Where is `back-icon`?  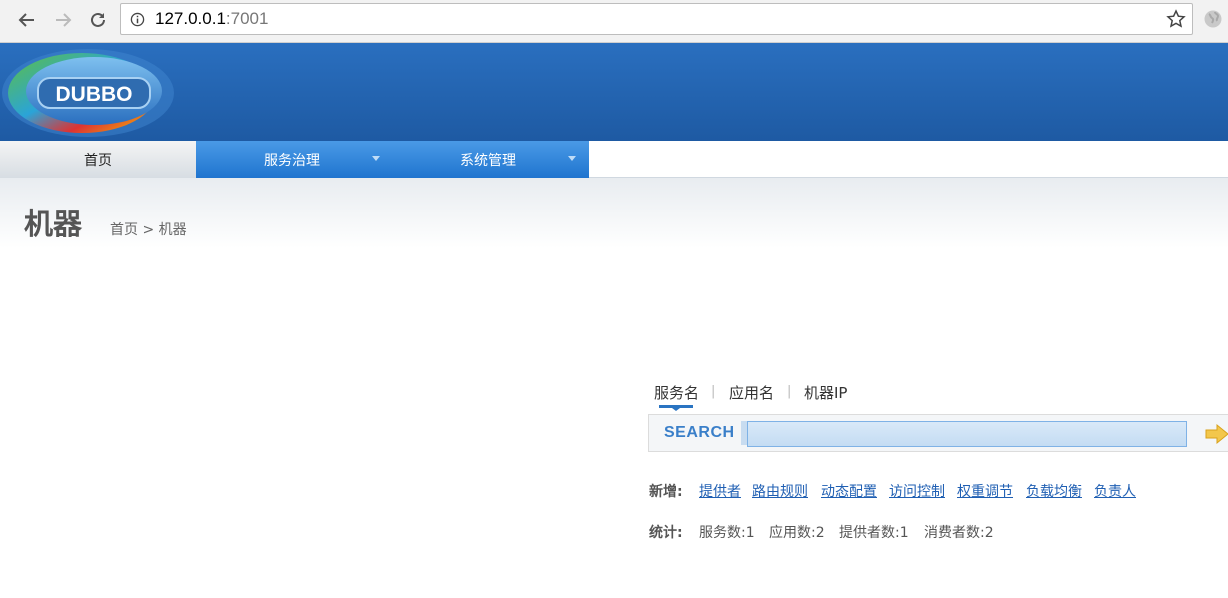 back-icon is located at coordinates (27, 20).